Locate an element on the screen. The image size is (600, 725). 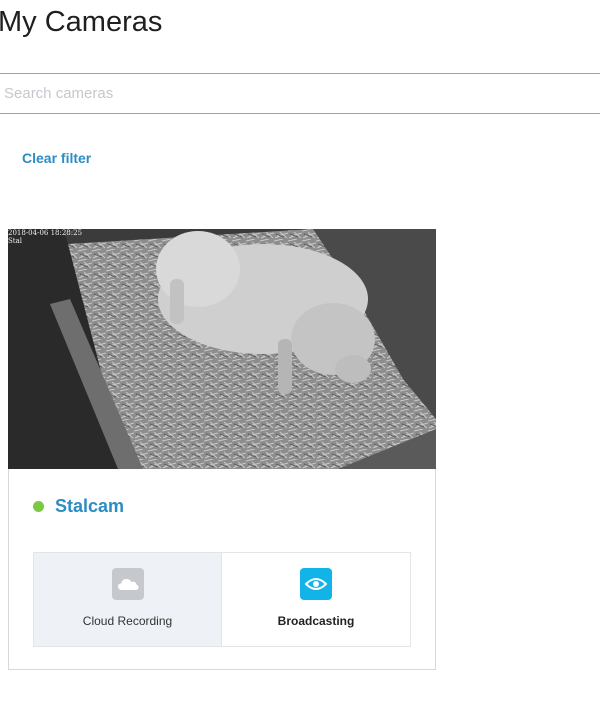
thumbnail-label: Stal is located at coordinates (15, 241).